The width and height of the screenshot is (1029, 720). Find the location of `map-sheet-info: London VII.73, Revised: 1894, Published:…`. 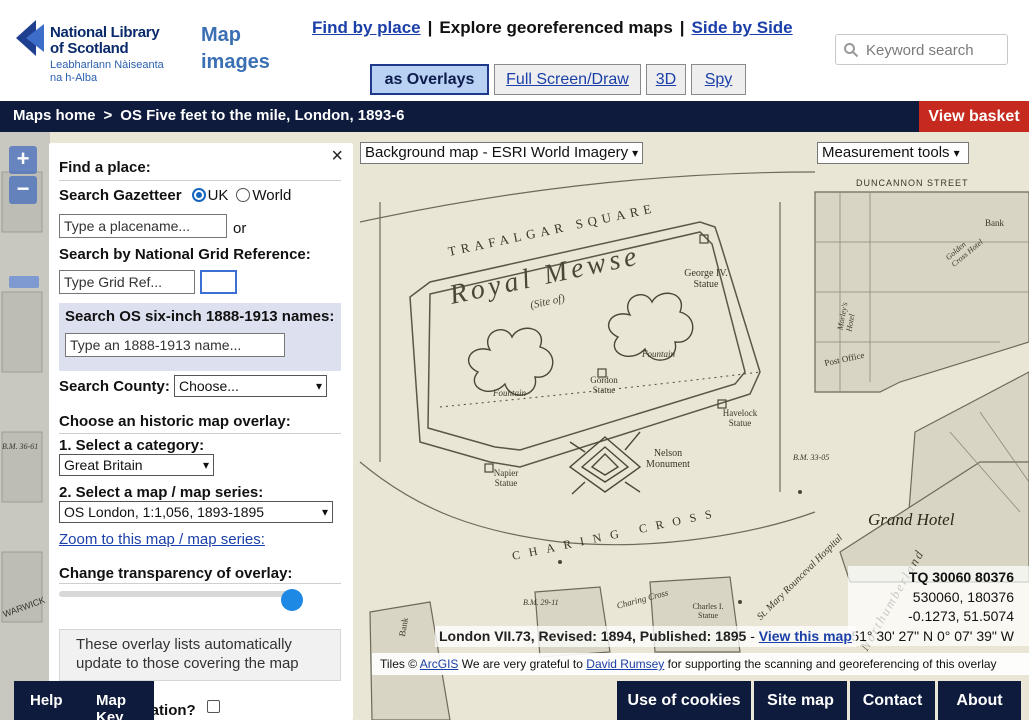

map-sheet-info: London VII.73, Revised: 1894, Published:… is located at coordinates (645, 636).